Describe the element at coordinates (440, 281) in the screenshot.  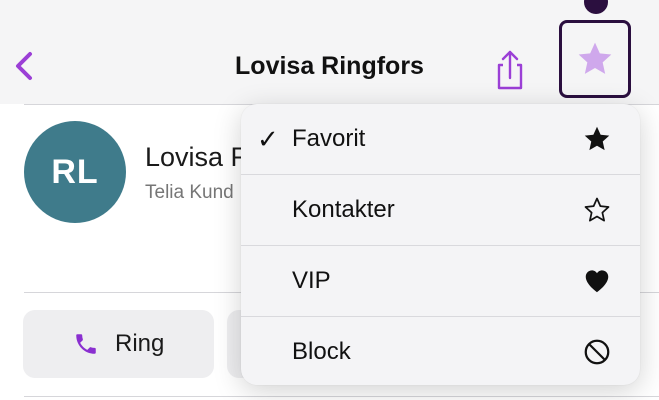
I see `menu-item-vip: VIP` at that location.